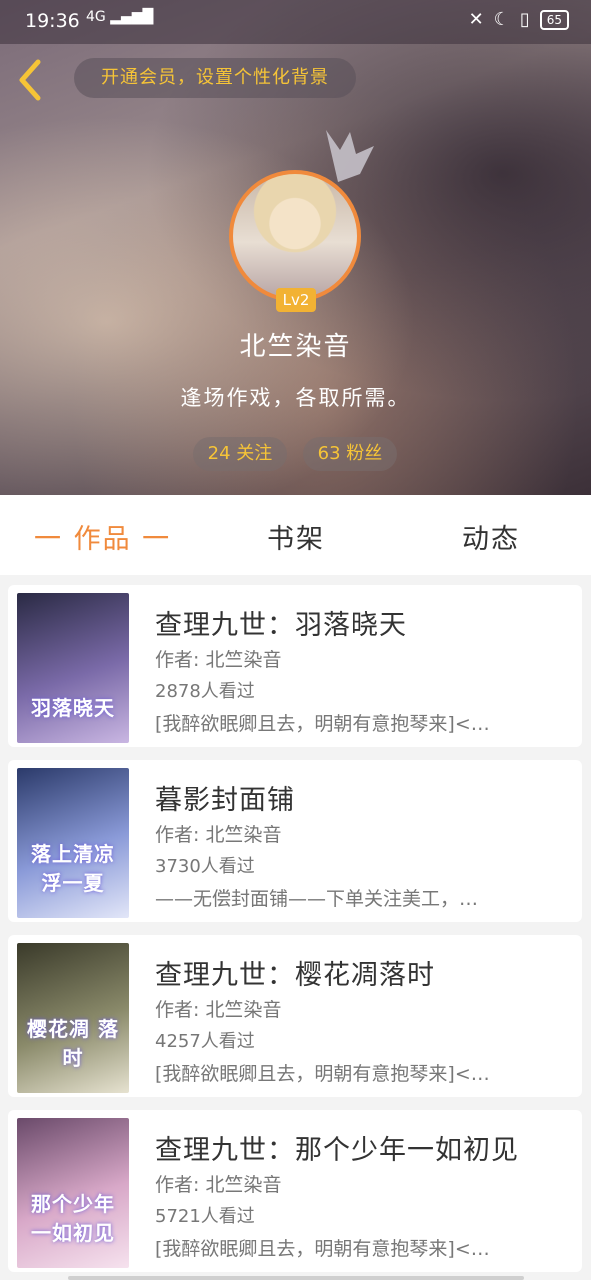 The height and width of the screenshot is (1280, 591). What do you see at coordinates (295, 22) in the screenshot?
I see `status-bar: 19:36 4G ▂▄▆█ ✕ ☾ ▯ 65` at bounding box center [295, 22].